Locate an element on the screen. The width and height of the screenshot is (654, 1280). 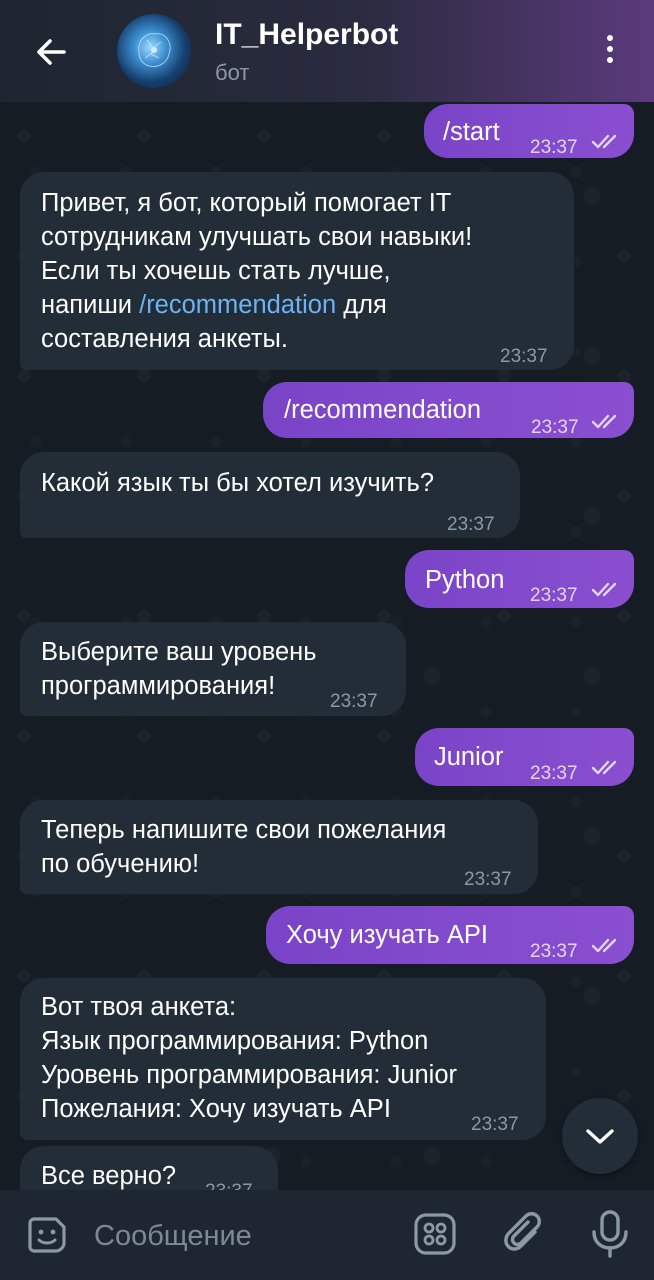
sticker-emoji-icon is located at coordinates (47, 1235).